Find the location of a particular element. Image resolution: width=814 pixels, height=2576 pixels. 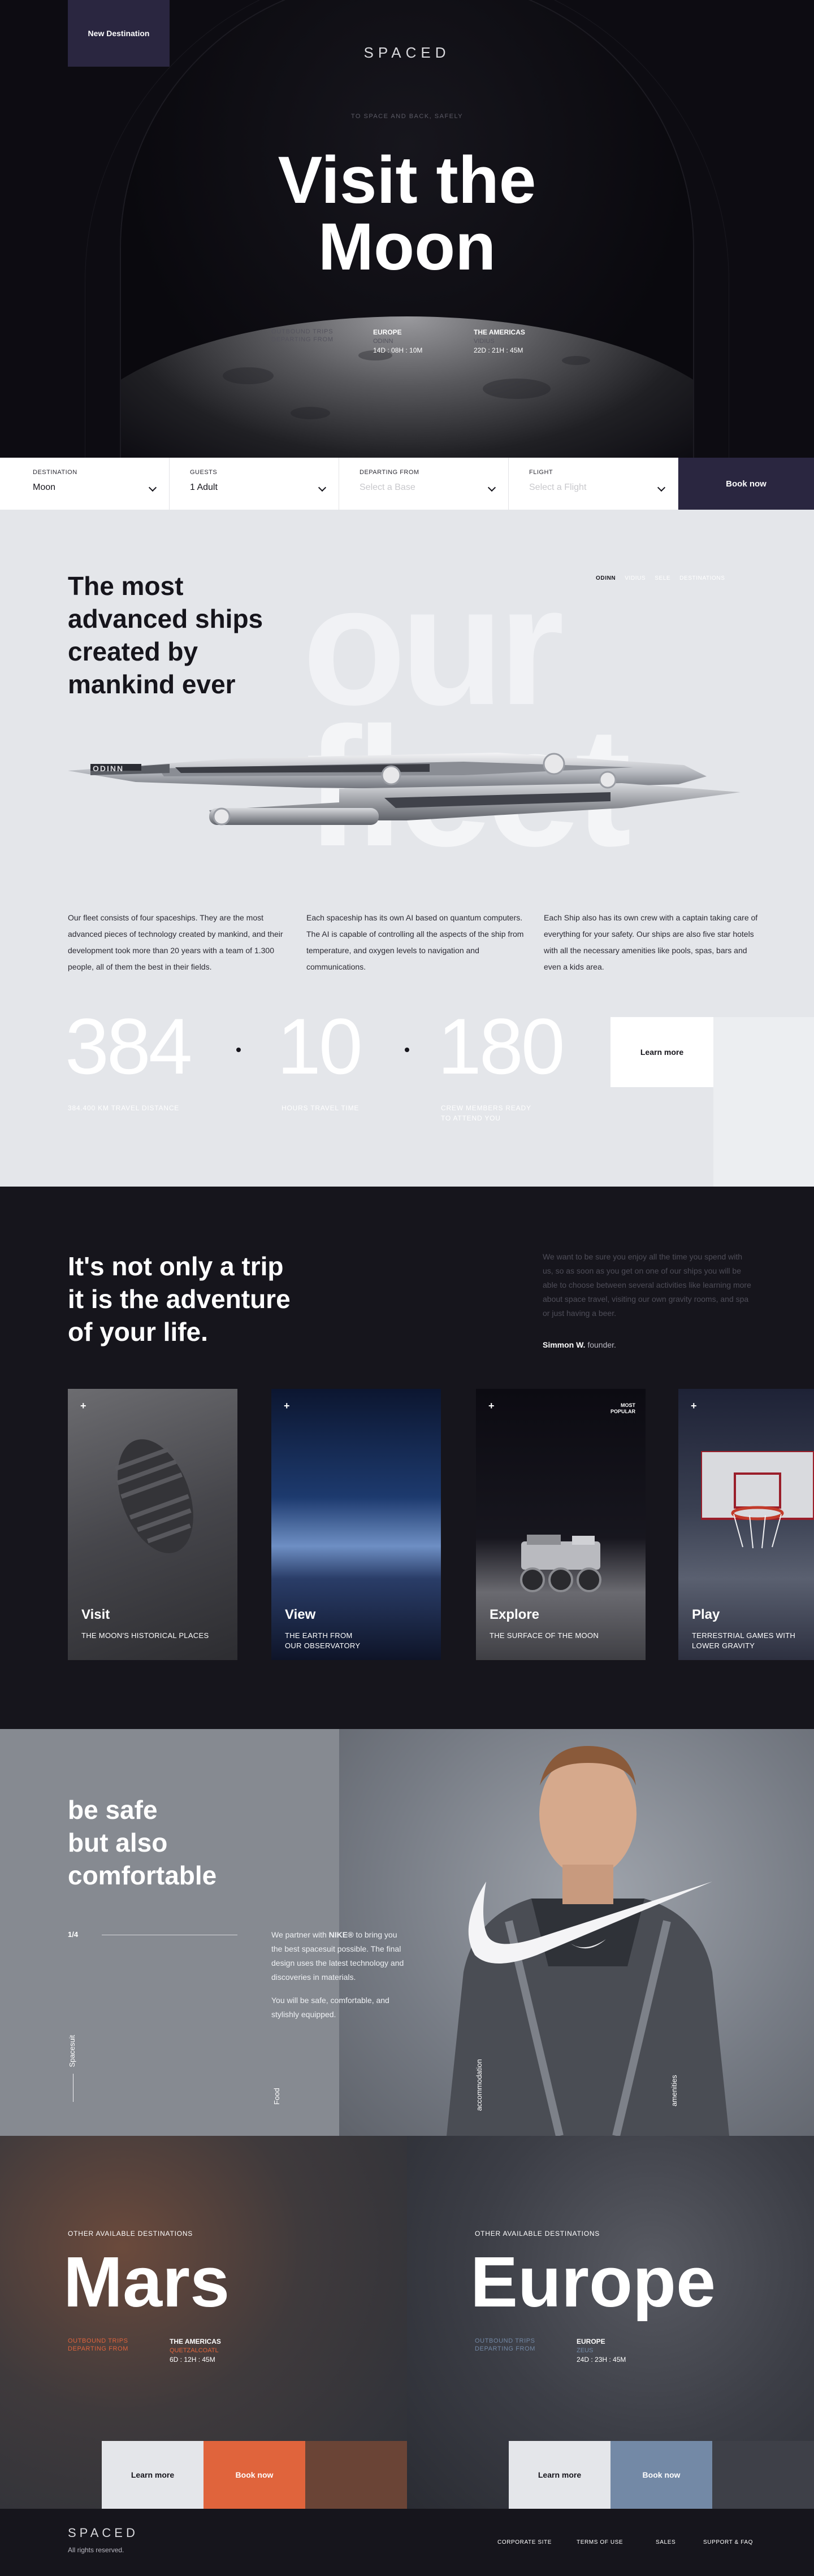

footer-link-support: SUPPORT & FAQ is located at coordinates (731, 2542).